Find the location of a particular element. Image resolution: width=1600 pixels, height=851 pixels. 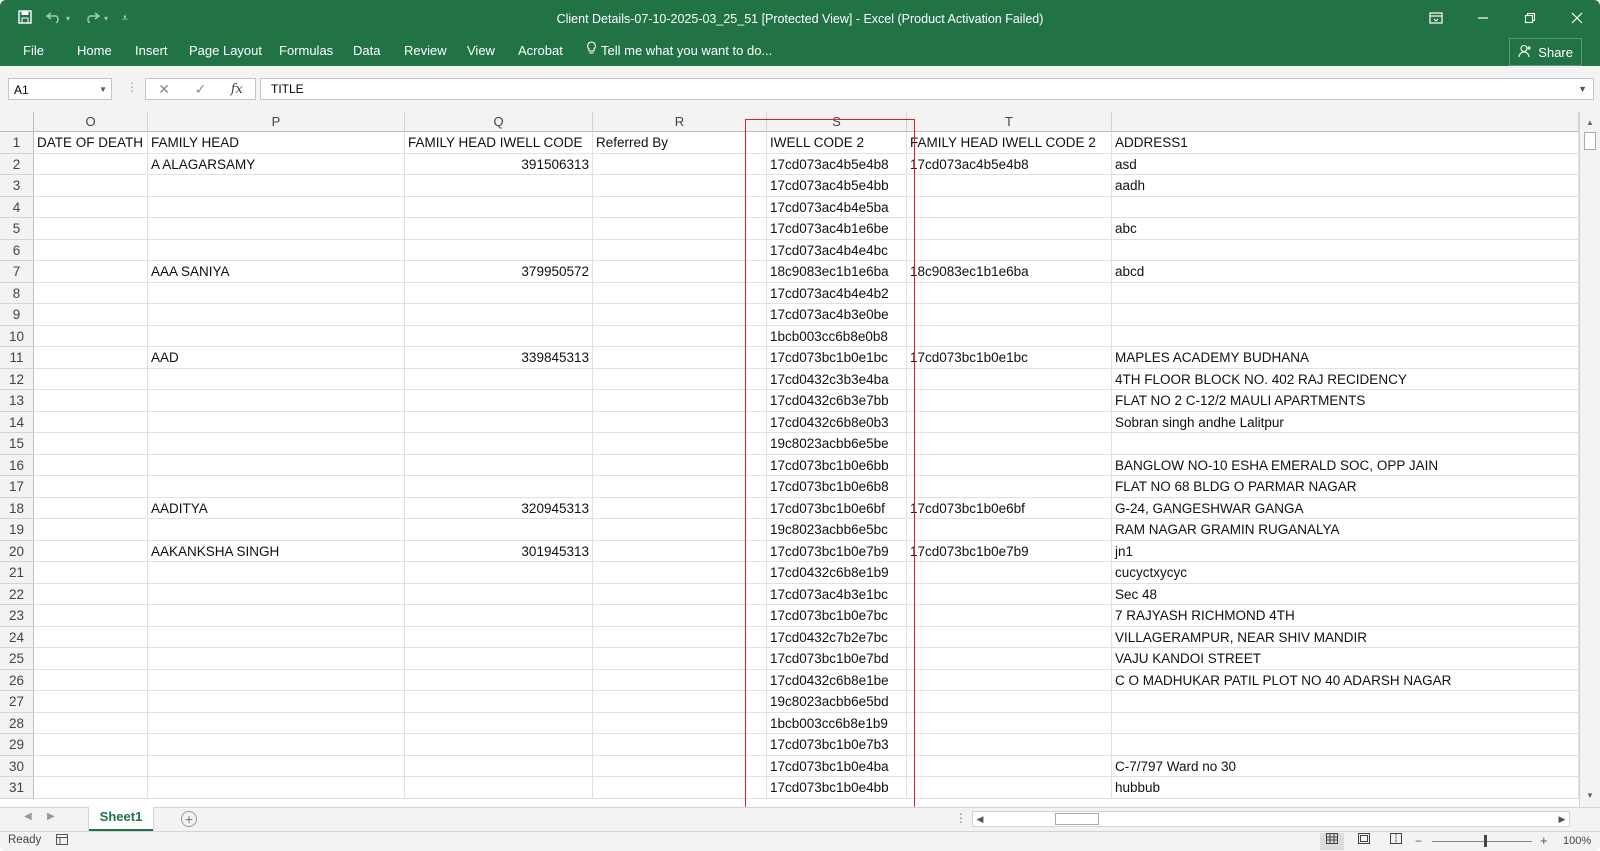

scroll-right-icon: ▶ is located at coordinates (1562, 819).